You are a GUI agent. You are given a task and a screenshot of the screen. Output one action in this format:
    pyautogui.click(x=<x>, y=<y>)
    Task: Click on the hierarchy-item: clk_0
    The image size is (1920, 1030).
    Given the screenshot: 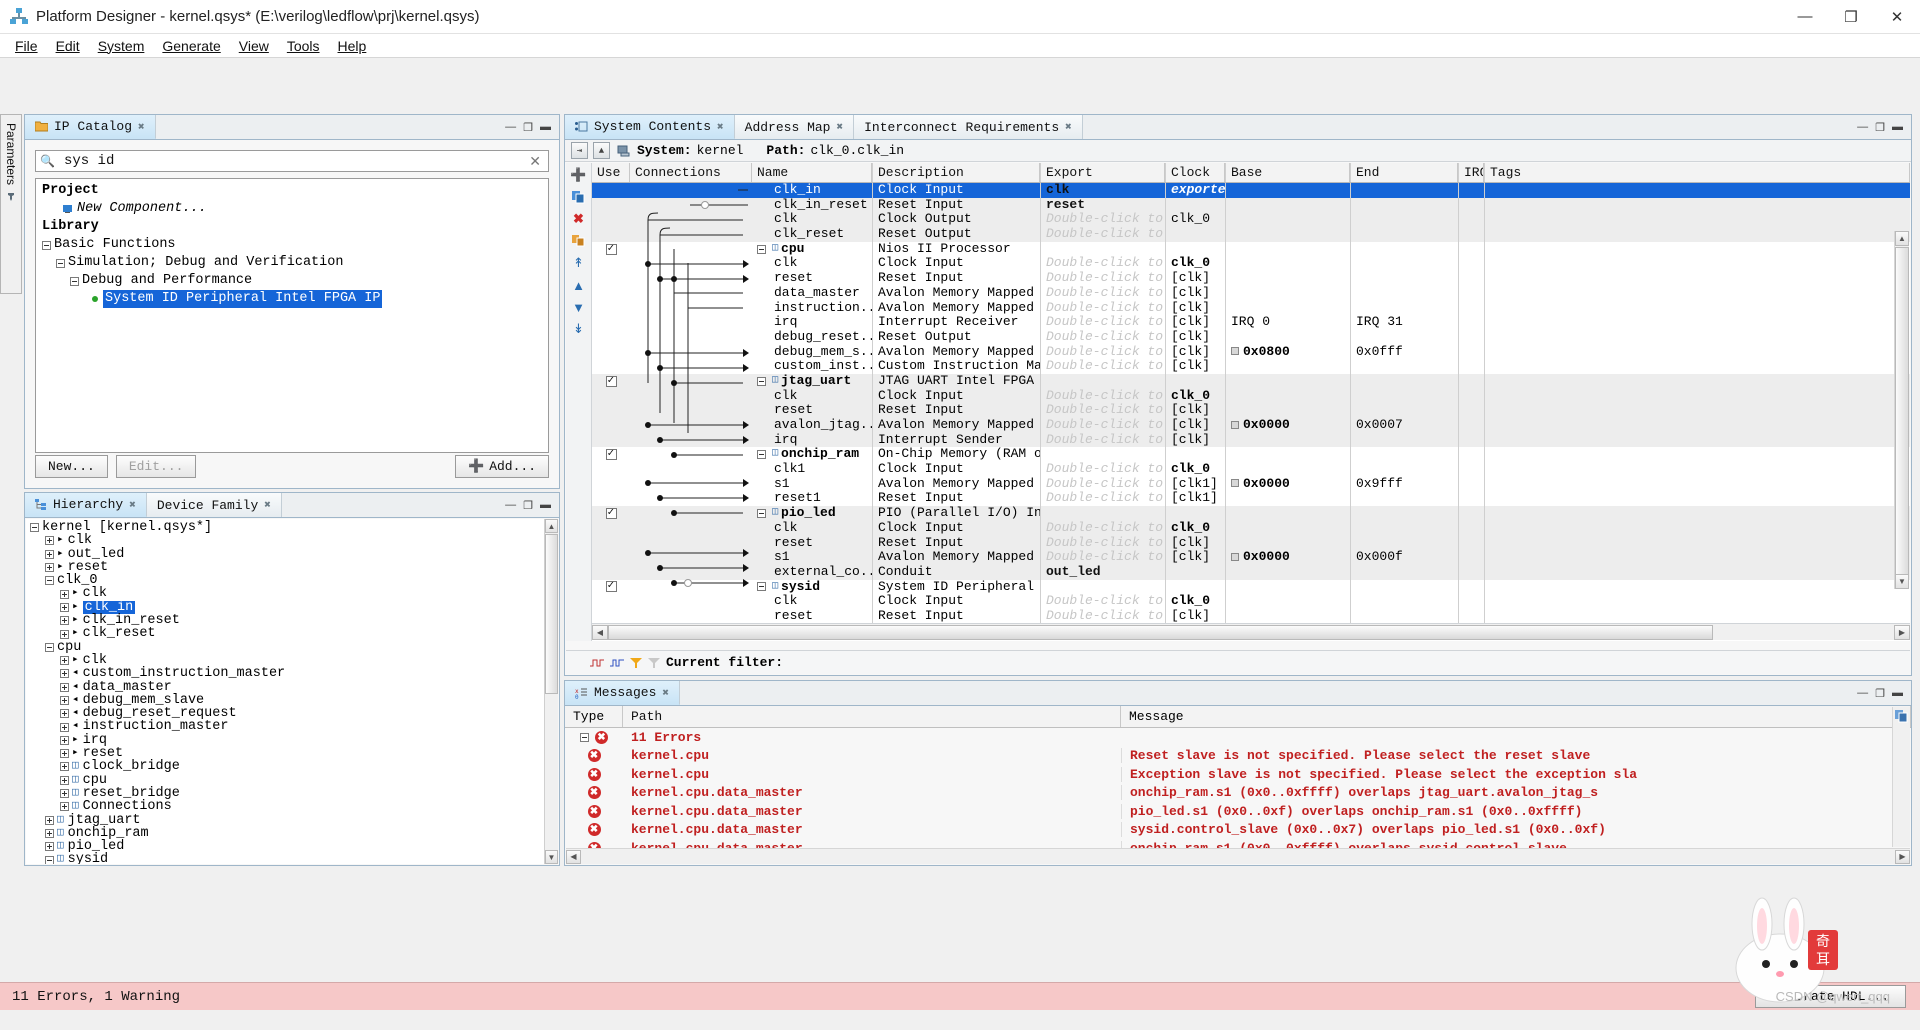 What is the action you would take?
    pyautogui.click(x=285, y=581)
    